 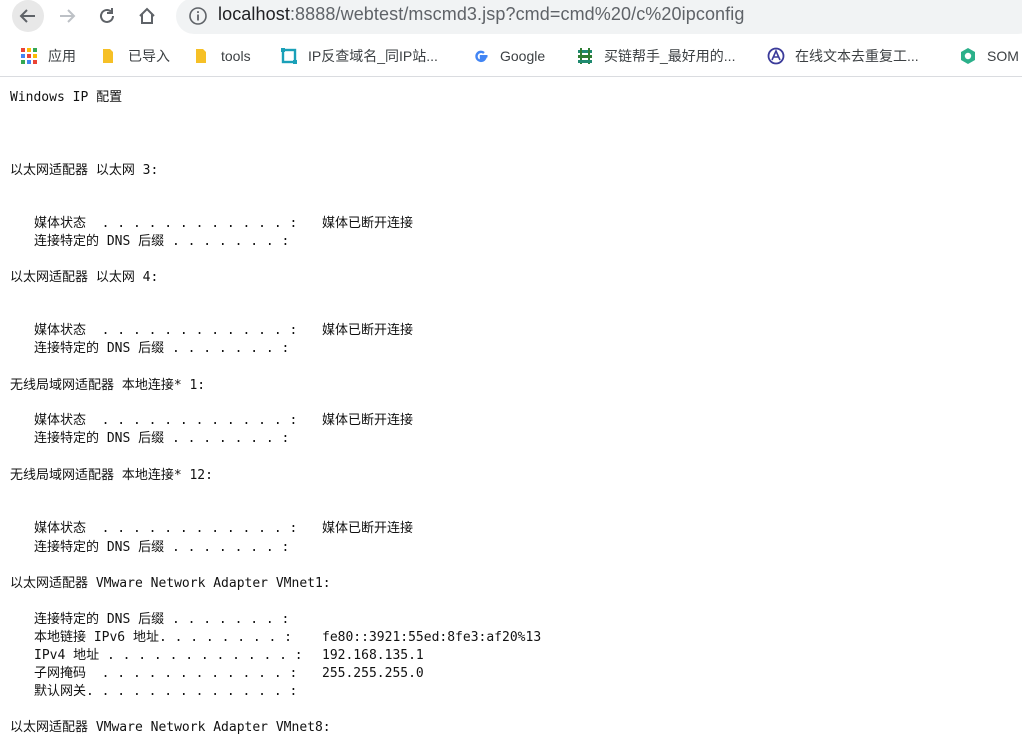 What do you see at coordinates (170, 583) in the screenshot?
I see `adapter-heading: 以太网适配器 VMware Network Adapter VMnet1:` at bounding box center [170, 583].